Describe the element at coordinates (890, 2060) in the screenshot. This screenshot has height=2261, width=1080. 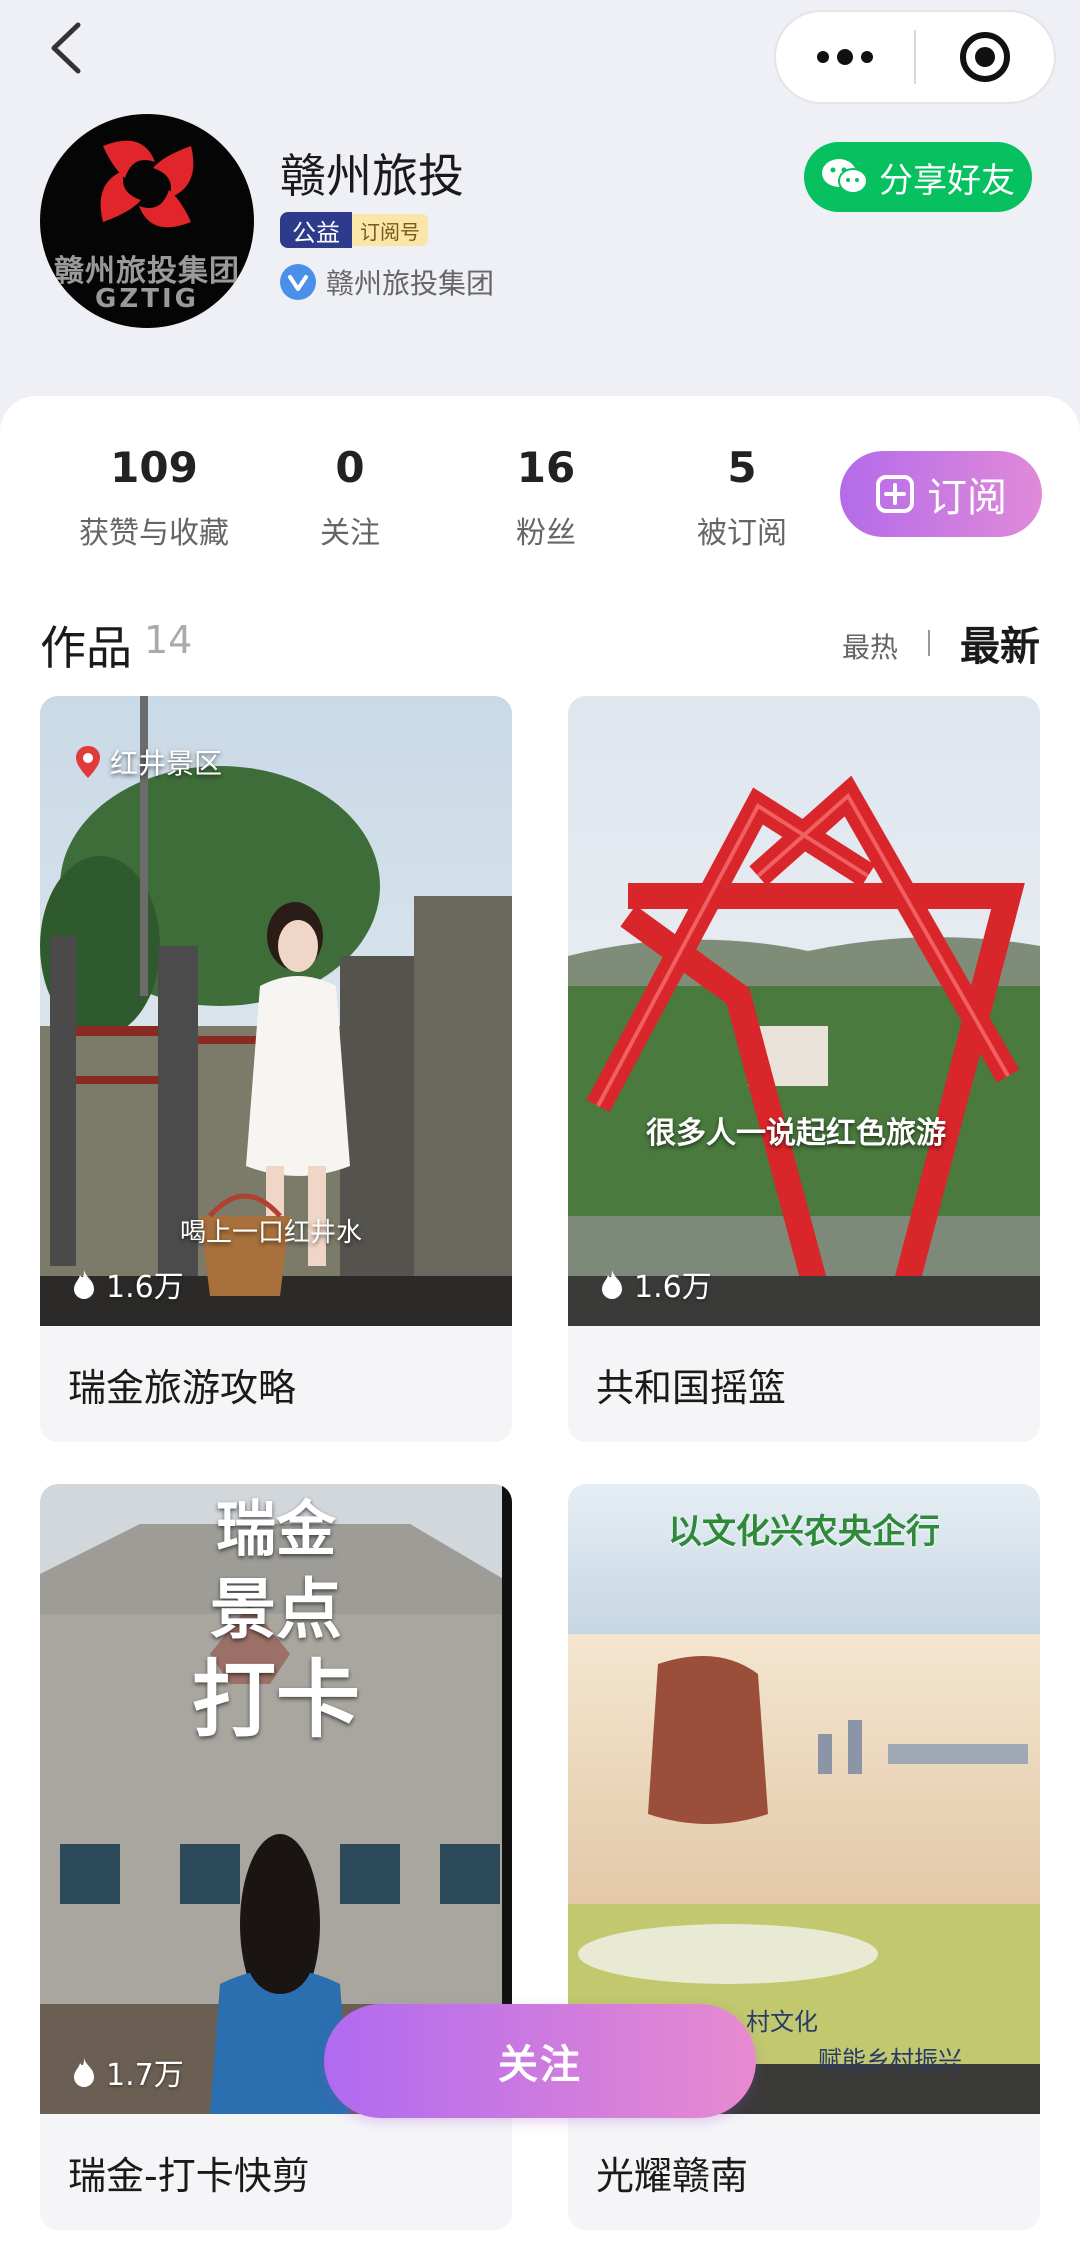
I see `video-cover-subtitle: 赋能乡村振兴` at that location.